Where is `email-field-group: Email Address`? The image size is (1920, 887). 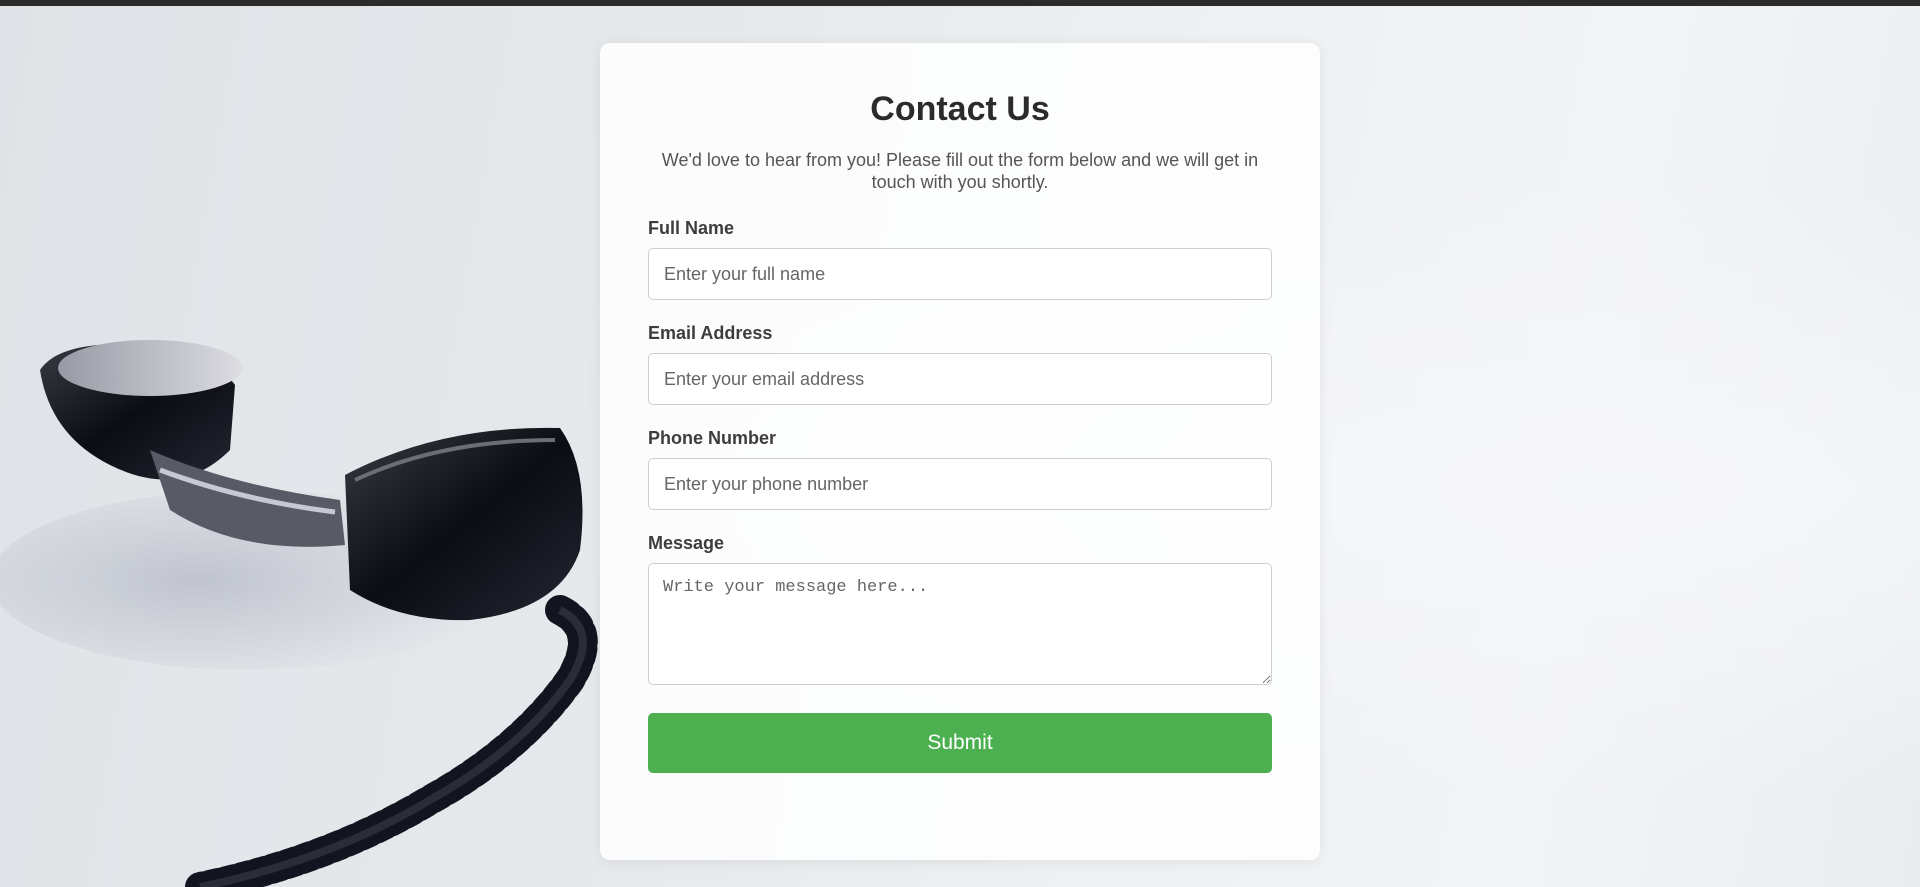
email-field-group: Email Address is located at coordinates (960, 363).